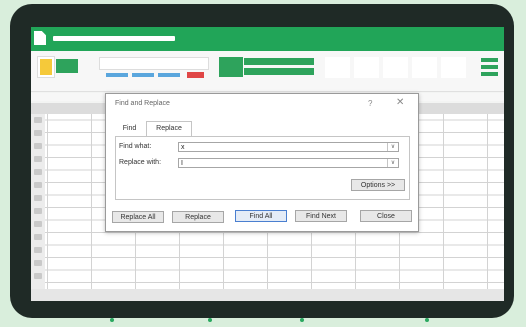 Image resolution: width=526 pixels, height=327 pixels. What do you see at coordinates (261, 216) in the screenshot?
I see `find-all-button: Find All` at bounding box center [261, 216].